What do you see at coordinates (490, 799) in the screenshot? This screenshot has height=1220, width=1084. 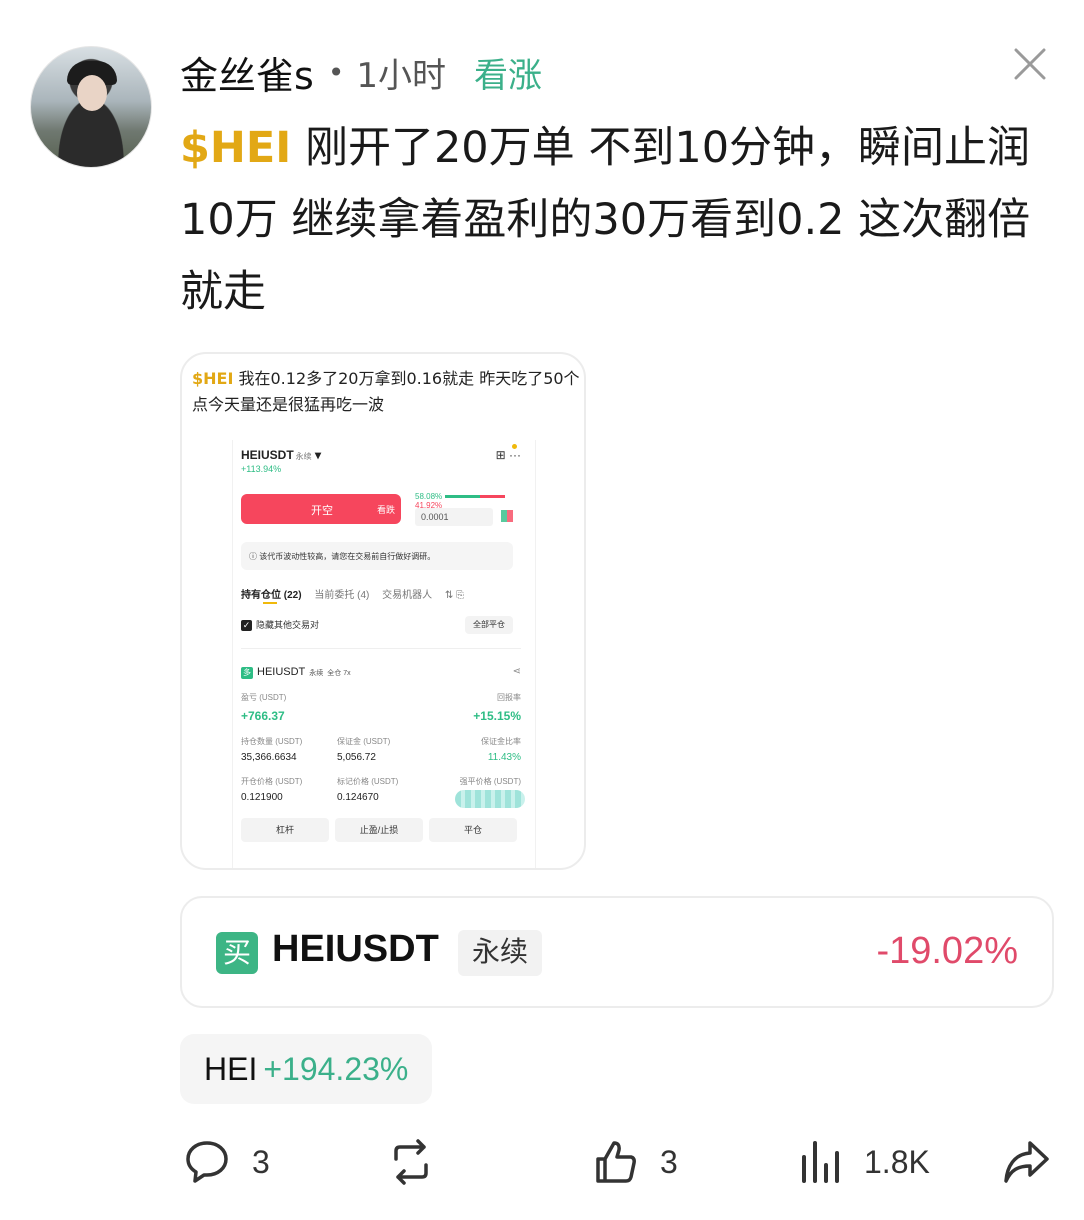 I see `redacted-value` at bounding box center [490, 799].